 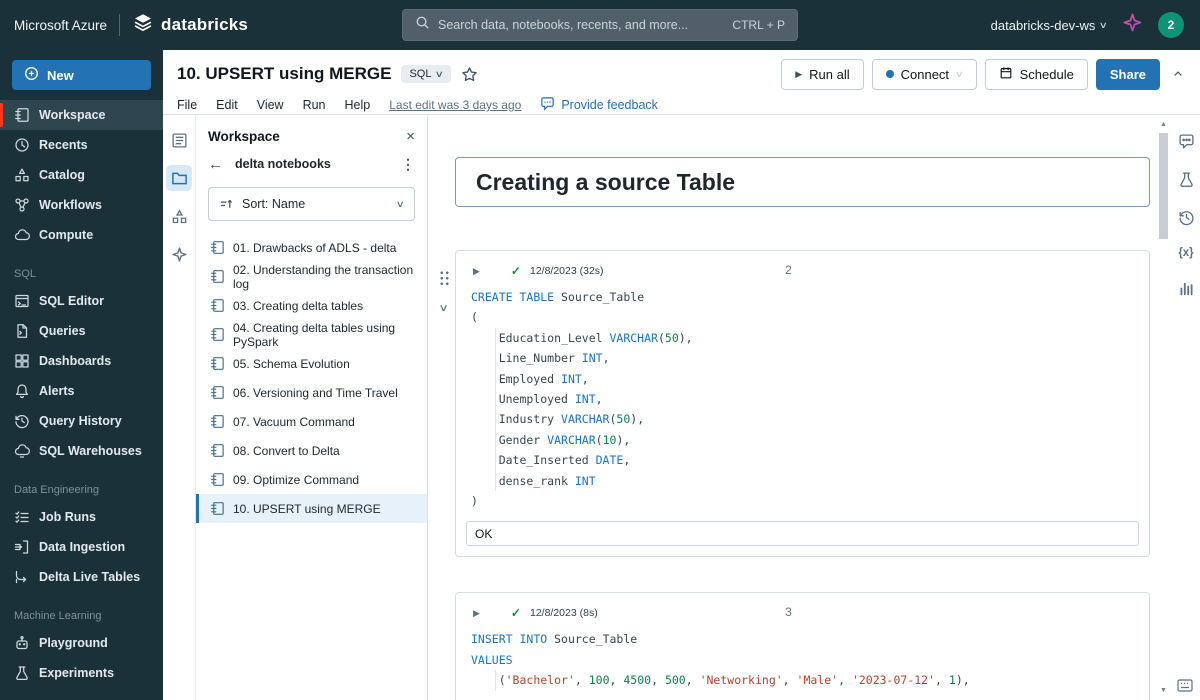 What do you see at coordinates (444, 308) in the screenshot?
I see `cell-chevron-down-icon: ∨` at bounding box center [444, 308].